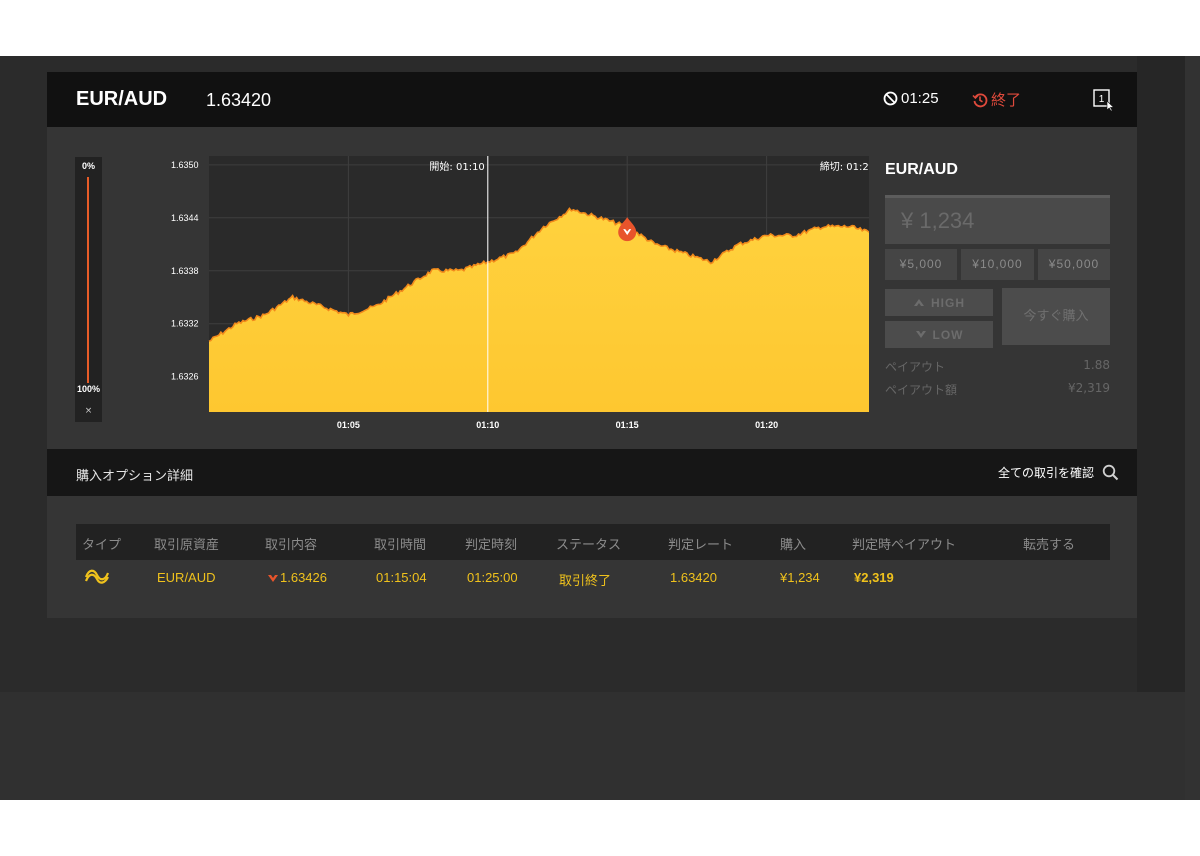  What do you see at coordinates (185, 271) in the screenshot?
I see `y-tick-label: 1.6338` at bounding box center [185, 271].